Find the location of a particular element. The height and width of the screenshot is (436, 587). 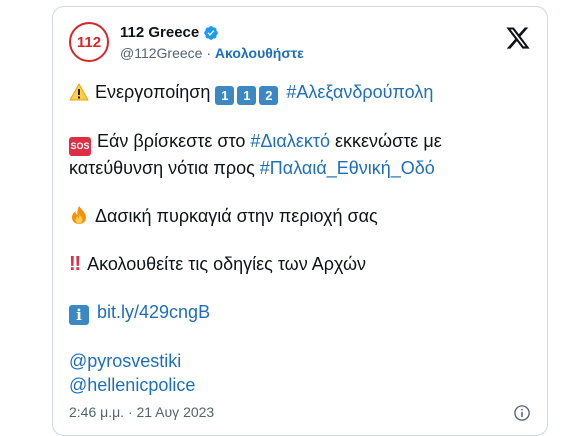

follow-button: Ακολουθήστε is located at coordinates (259, 53).